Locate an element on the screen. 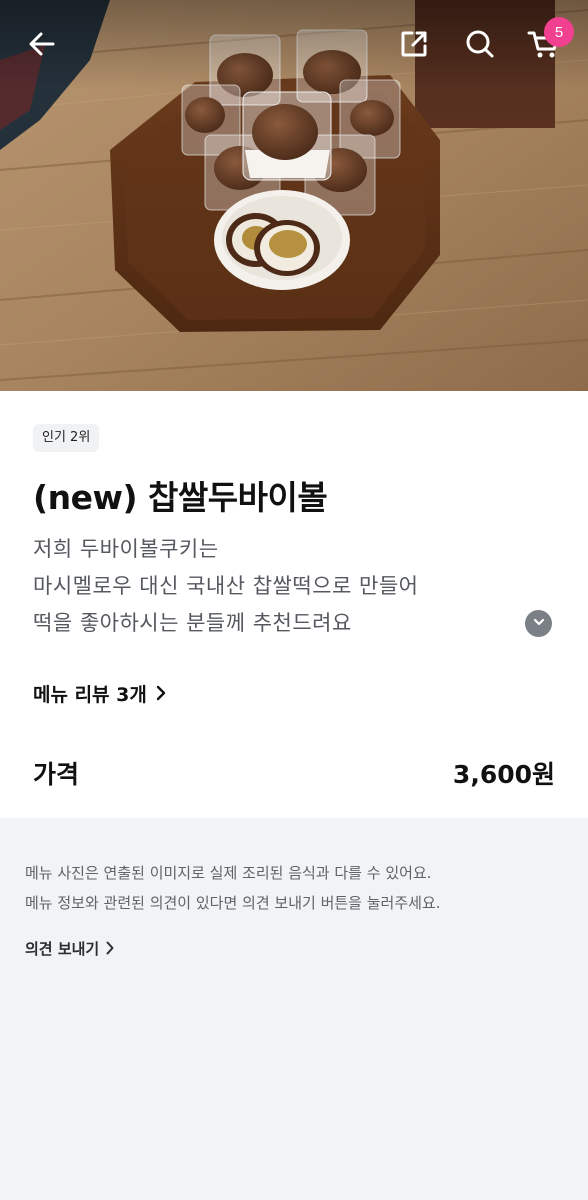  share-icon is located at coordinates (414, 46).